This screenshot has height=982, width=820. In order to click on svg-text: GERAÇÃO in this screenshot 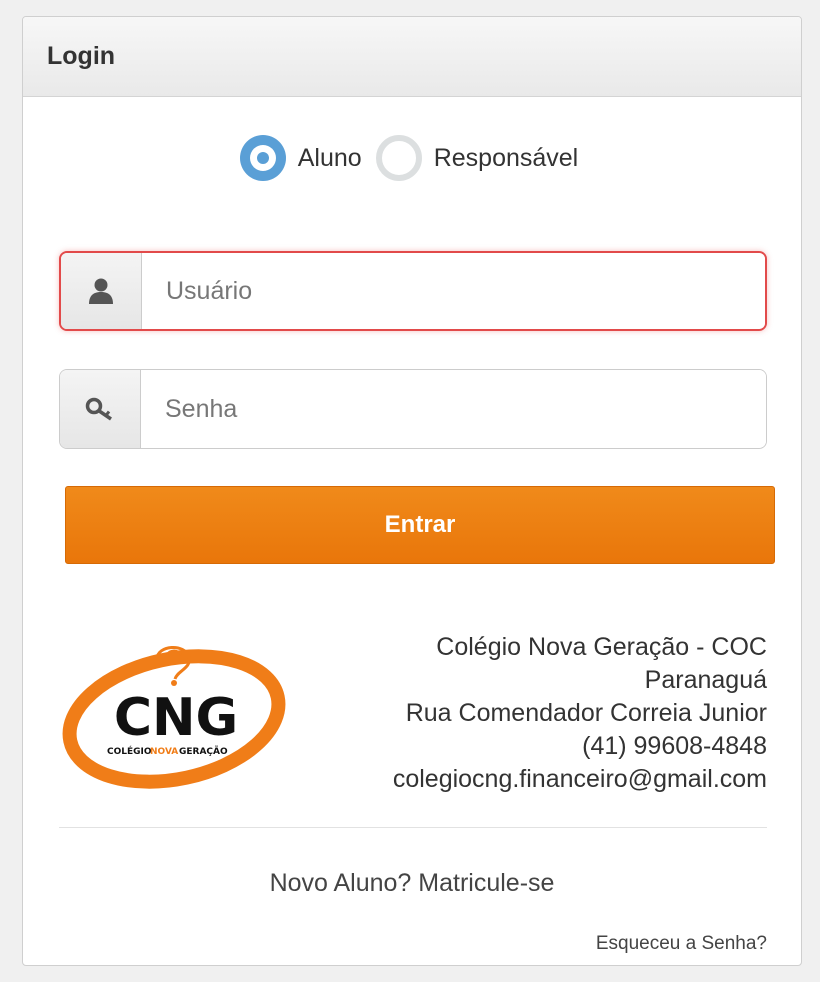, I will do `click(203, 751)`.